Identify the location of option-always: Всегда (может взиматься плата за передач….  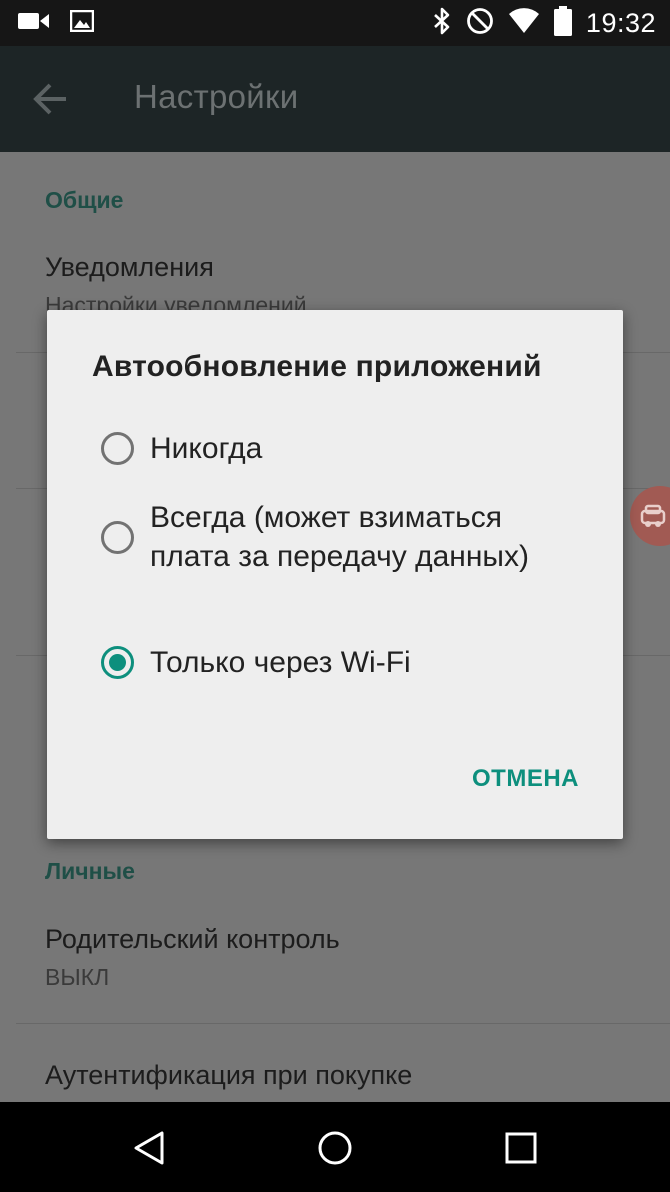
(351, 537).